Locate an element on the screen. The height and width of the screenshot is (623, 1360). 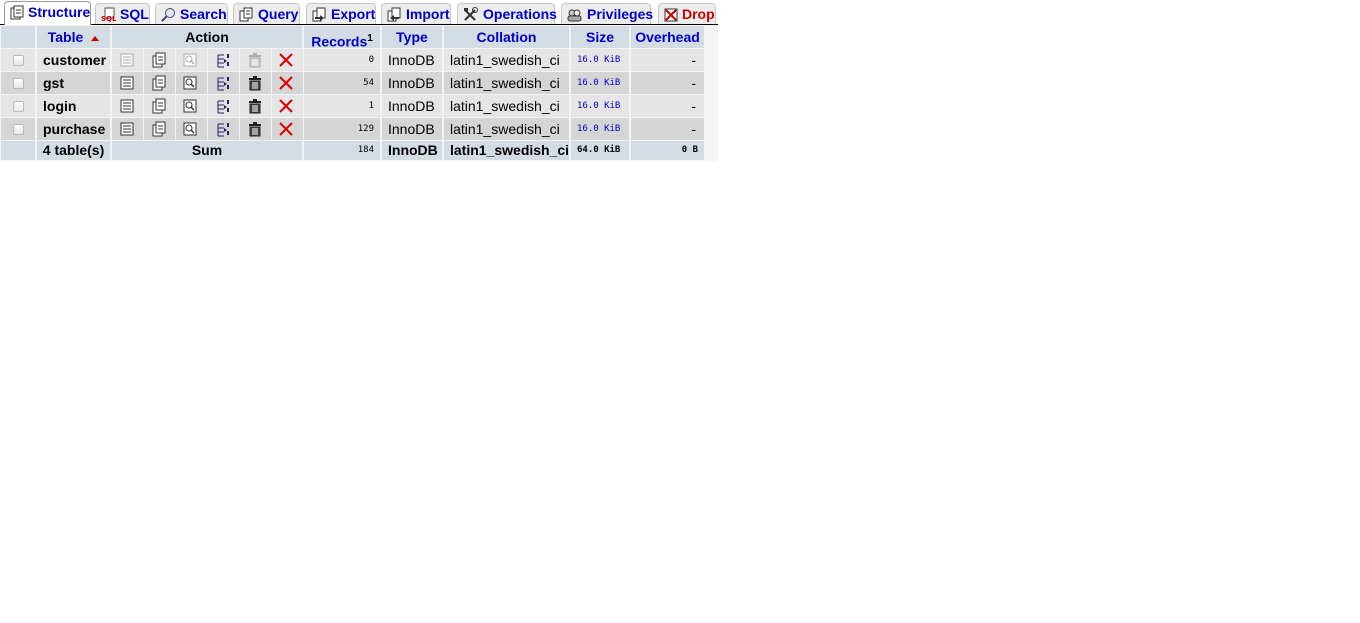
header-type: Type is located at coordinates (412, 37).